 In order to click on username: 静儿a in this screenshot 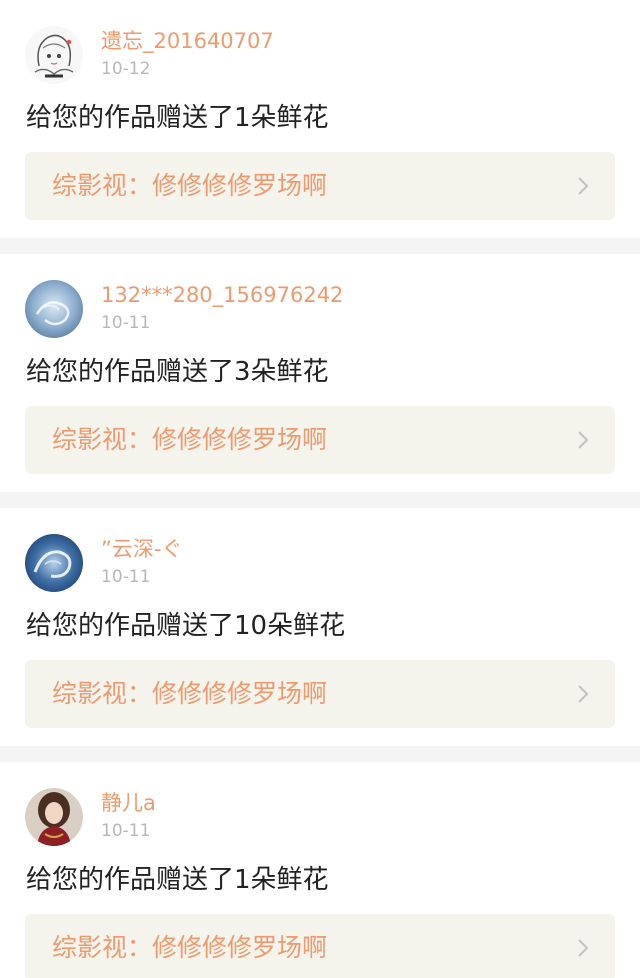, I will do `click(128, 803)`.